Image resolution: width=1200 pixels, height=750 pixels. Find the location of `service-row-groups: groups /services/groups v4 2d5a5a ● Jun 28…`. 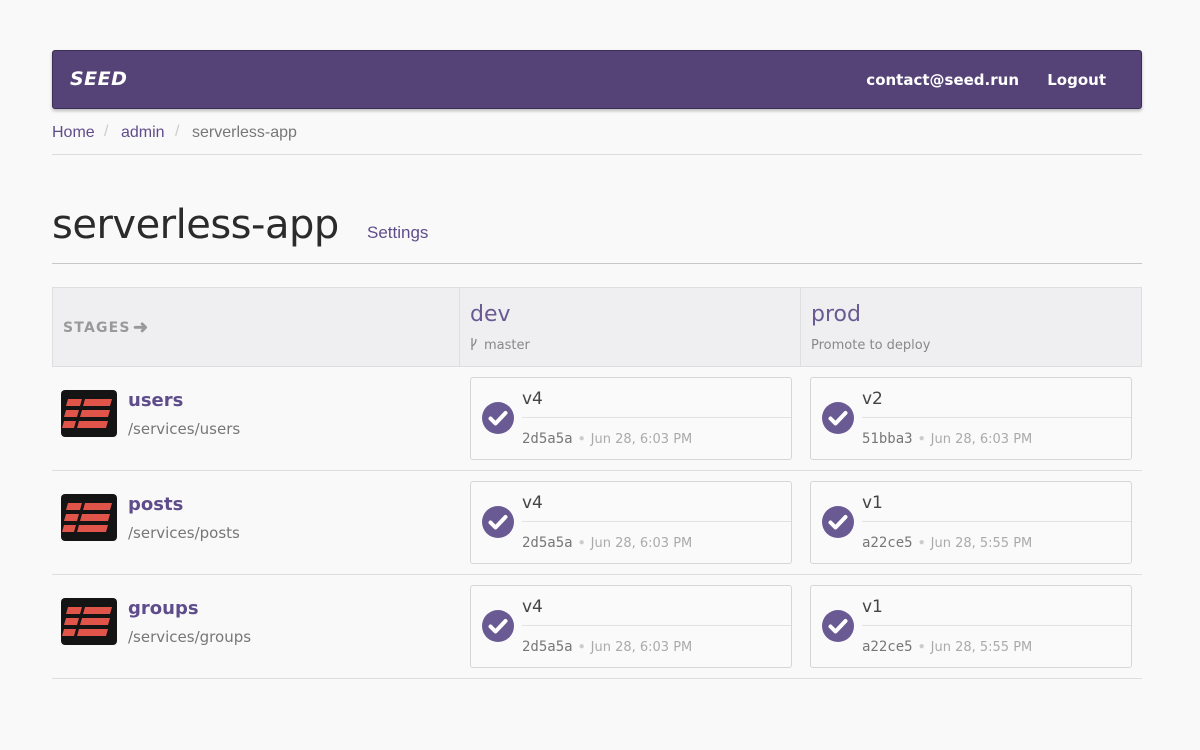

service-row-groups: groups /services/groups v4 2d5a5a ● Jun 28… is located at coordinates (597, 627).